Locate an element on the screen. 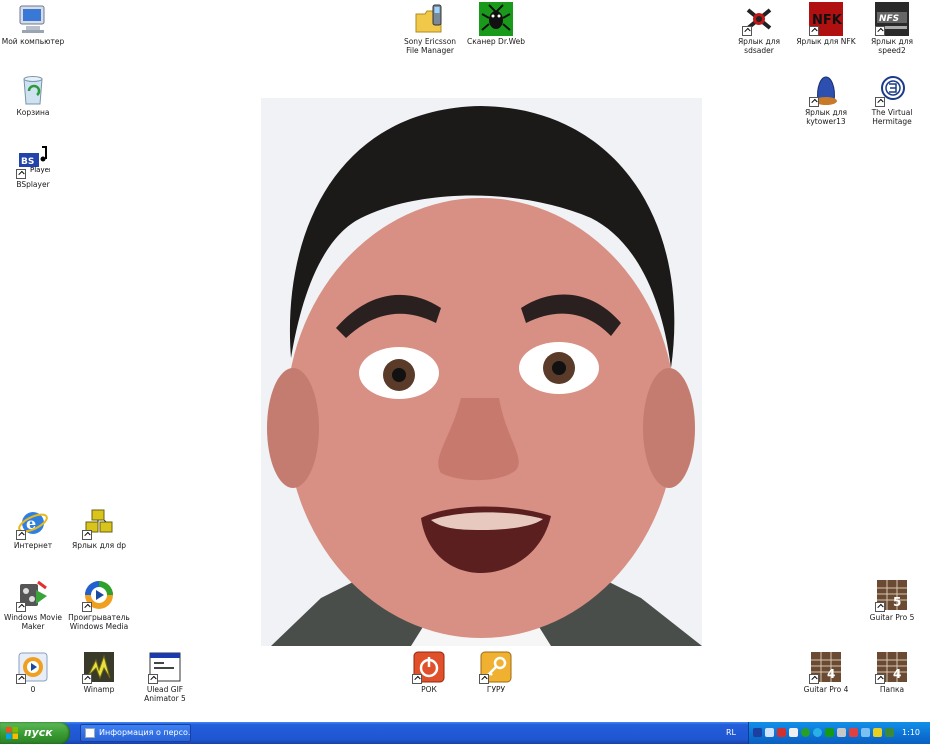  guitar-pro-folder-icon: 4 is located at coordinates (892, 667).